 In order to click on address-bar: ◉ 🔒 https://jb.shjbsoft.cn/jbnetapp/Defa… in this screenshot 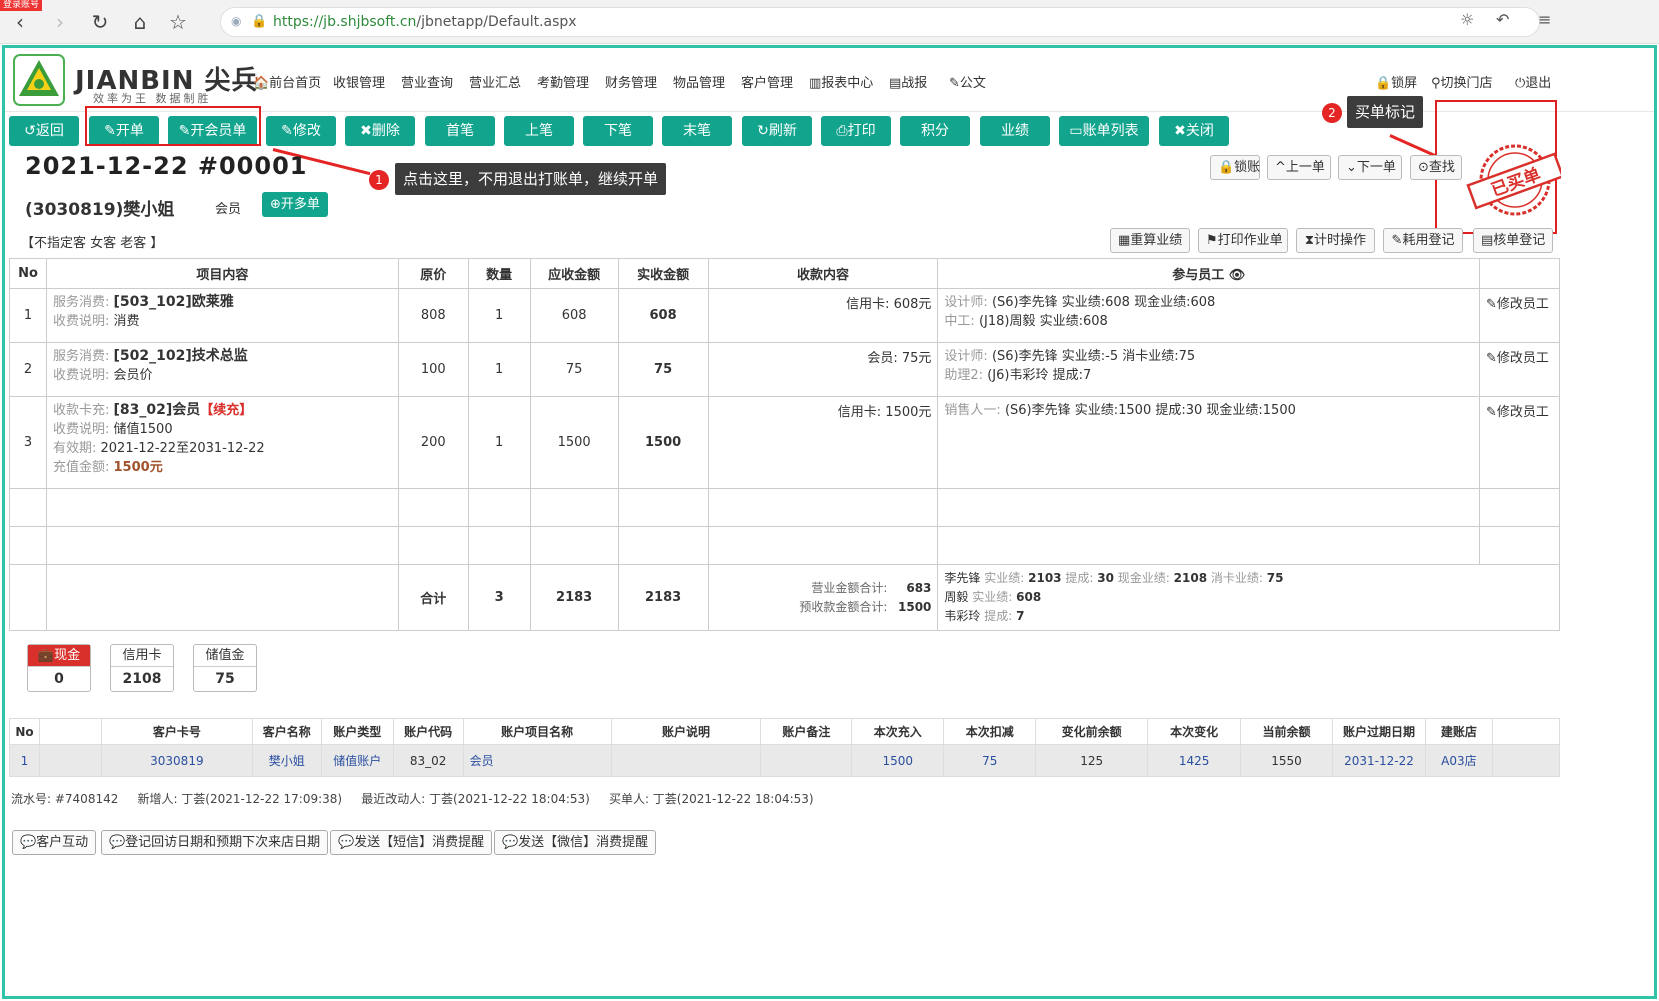, I will do `click(880, 22)`.